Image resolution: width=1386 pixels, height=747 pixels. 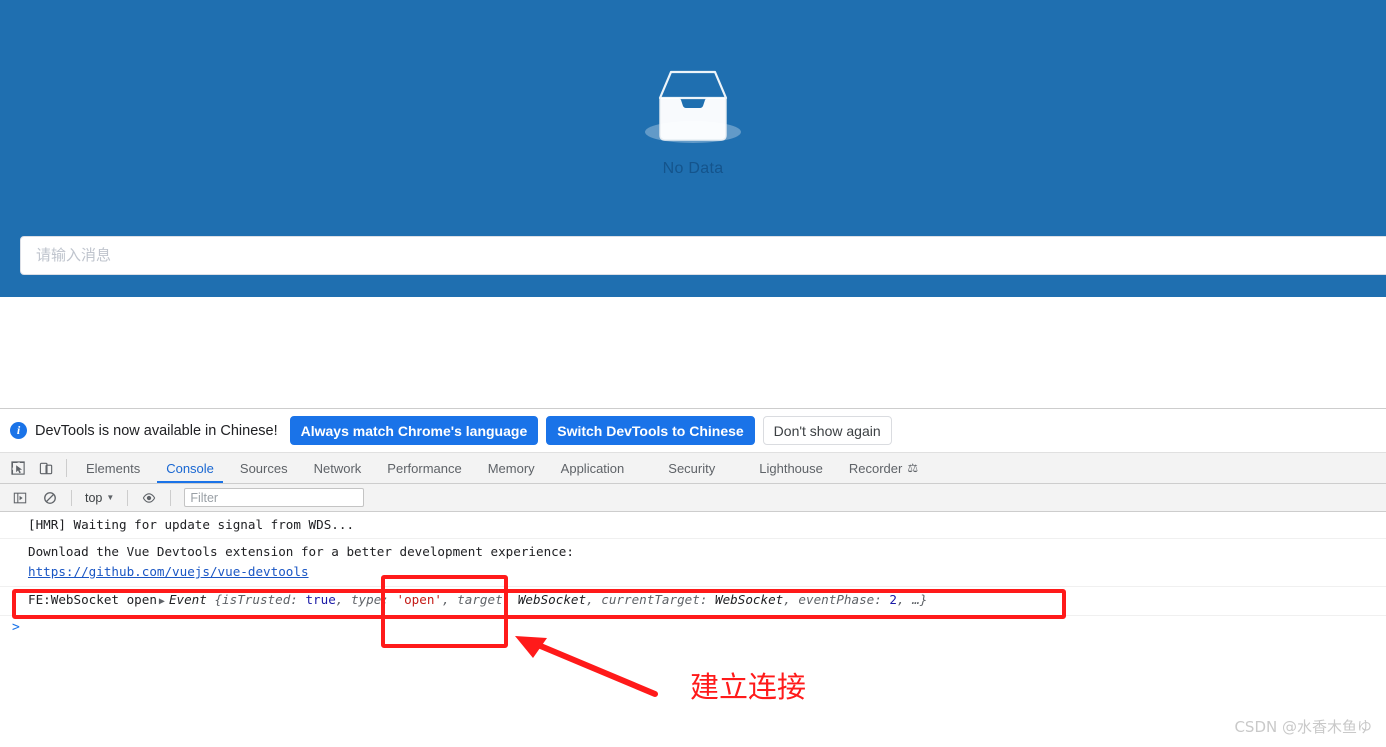 I want to click on switch-to-chinese-button: Switch DevTools to Chinese, so click(x=650, y=430).